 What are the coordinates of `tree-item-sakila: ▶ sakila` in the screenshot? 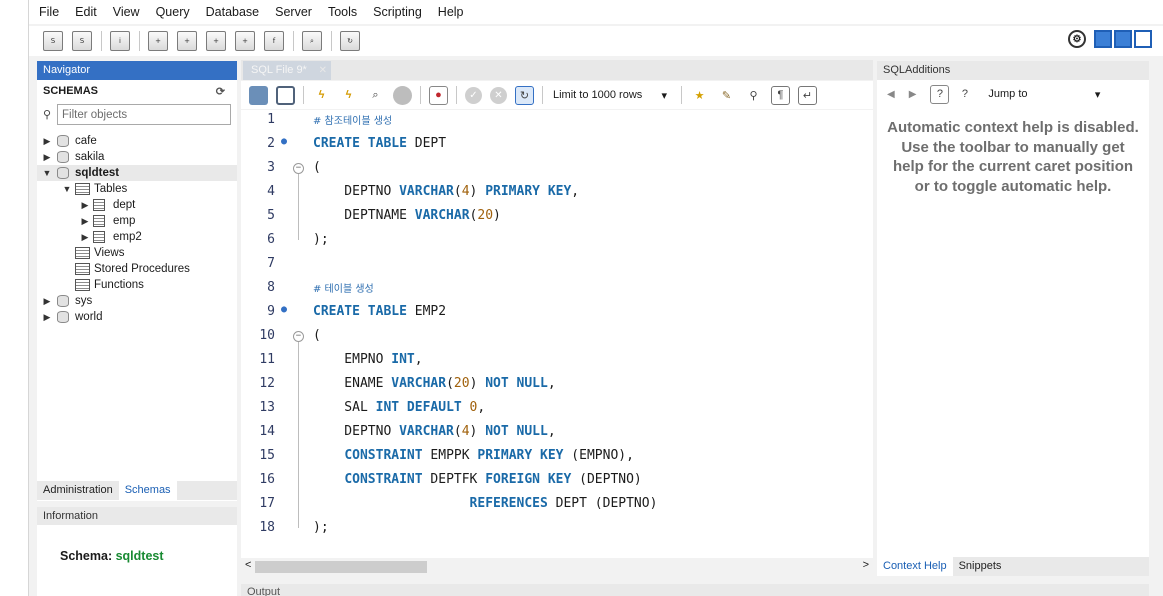 It's located at (137, 157).